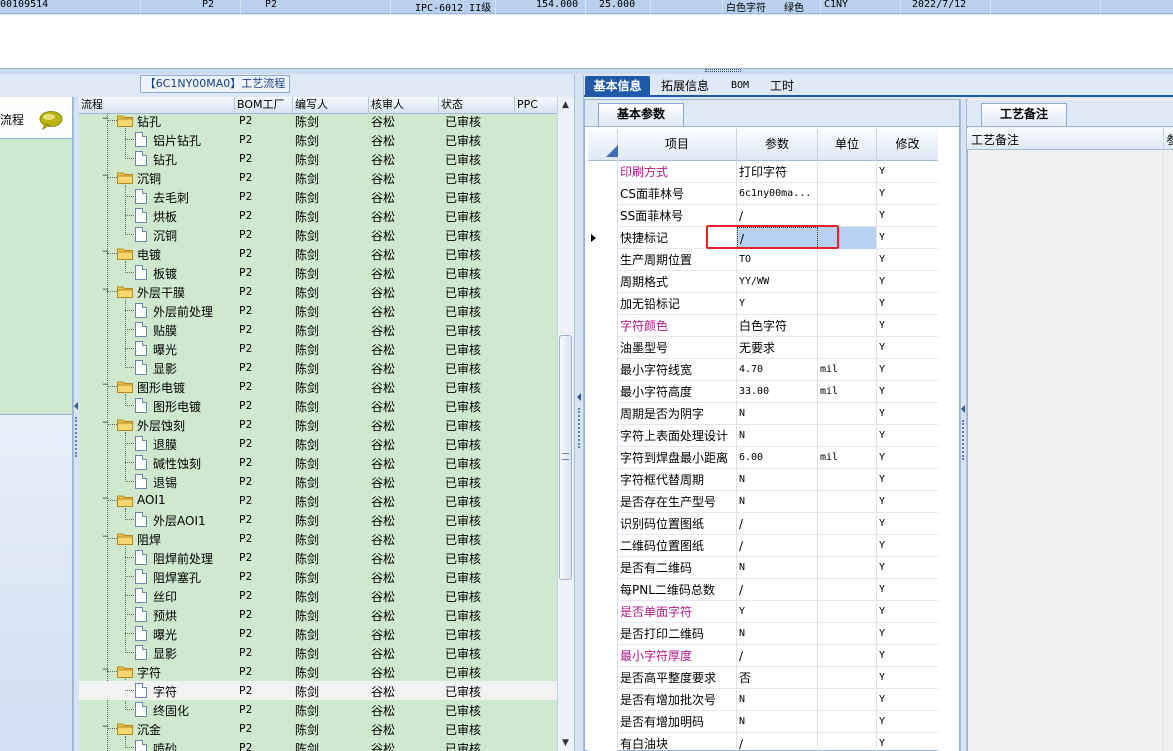 The image size is (1173, 751). What do you see at coordinates (777, 348) in the screenshot?
I see `param-value-cell: 无要求` at bounding box center [777, 348].